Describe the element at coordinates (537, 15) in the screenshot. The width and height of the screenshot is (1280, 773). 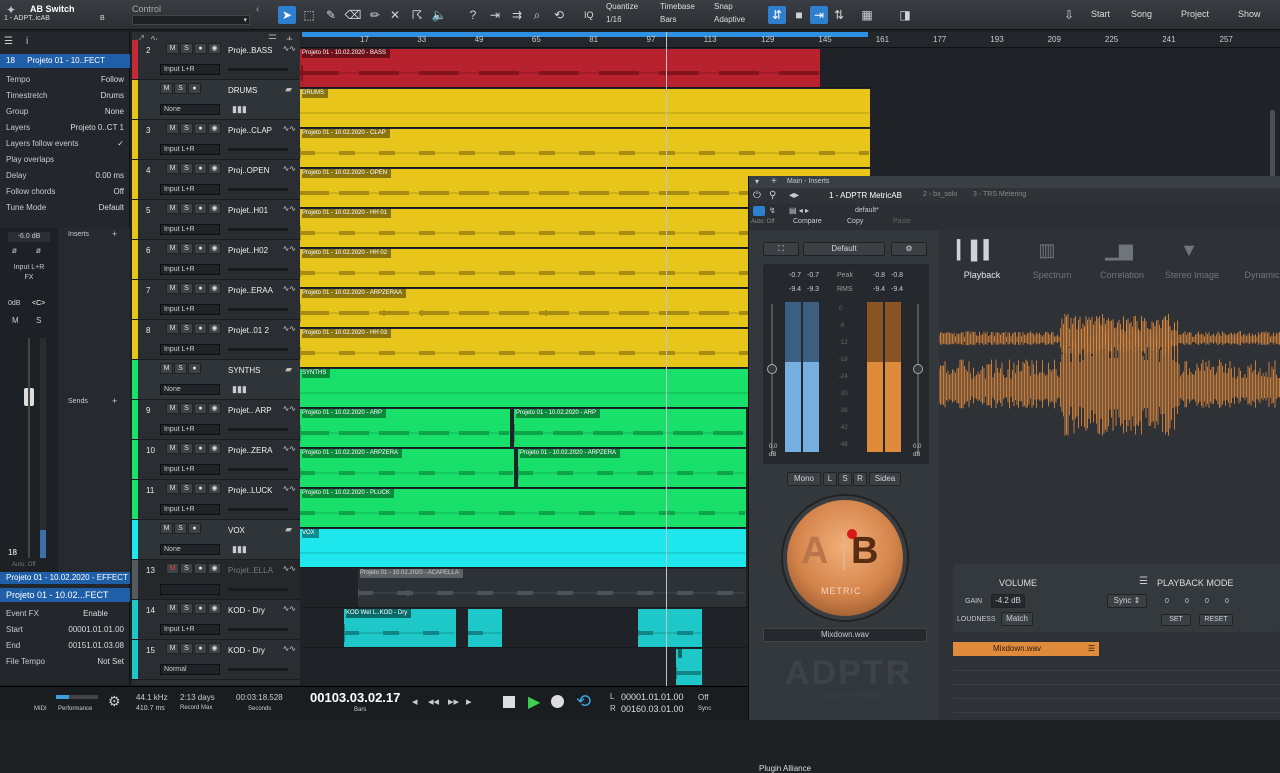
I see `zoom-icon: ⌕` at that location.